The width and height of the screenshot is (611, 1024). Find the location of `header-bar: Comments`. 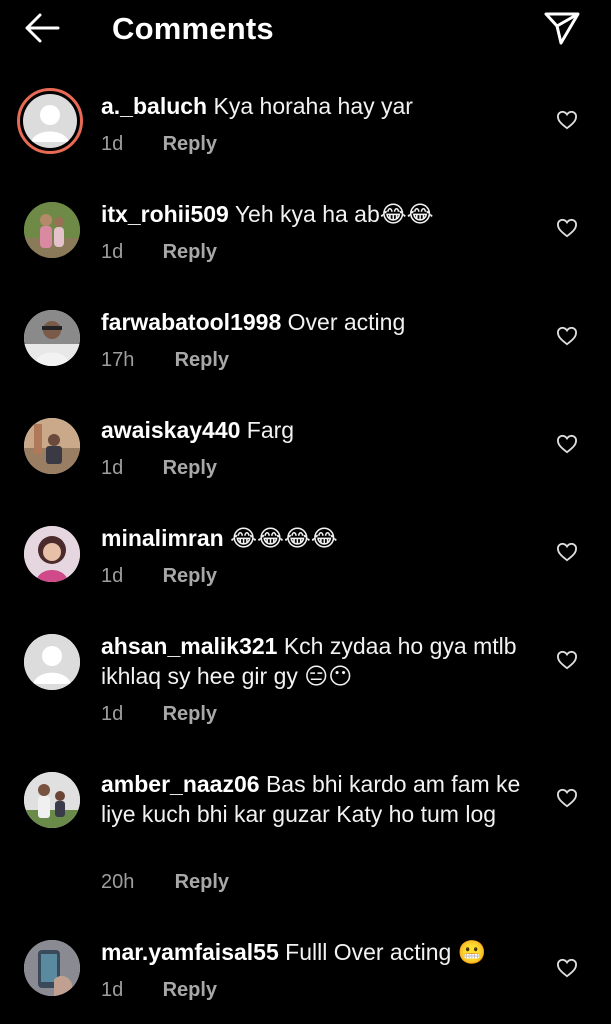

header-bar: Comments is located at coordinates (305, 30).